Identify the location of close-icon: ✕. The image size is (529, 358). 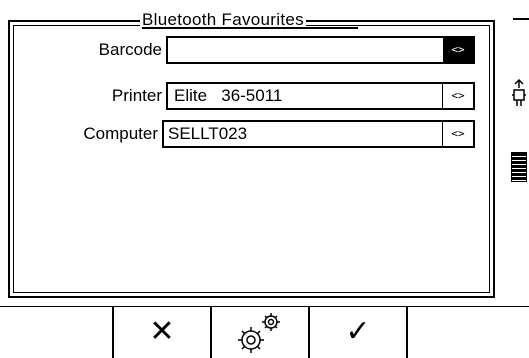
(162, 331).